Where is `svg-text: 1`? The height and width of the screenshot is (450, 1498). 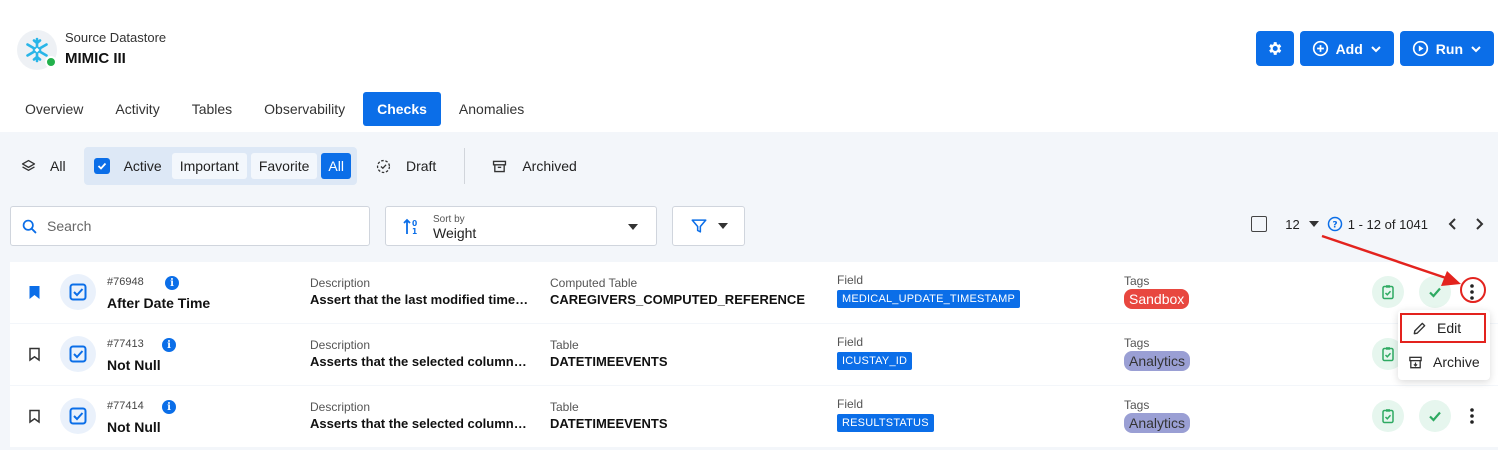
svg-text: 1 is located at coordinates (414, 231).